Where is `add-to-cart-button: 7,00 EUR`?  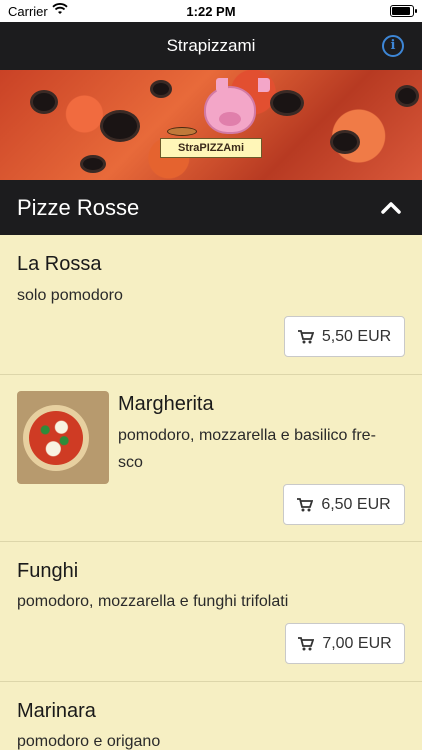 add-to-cart-button: 7,00 EUR is located at coordinates (345, 643).